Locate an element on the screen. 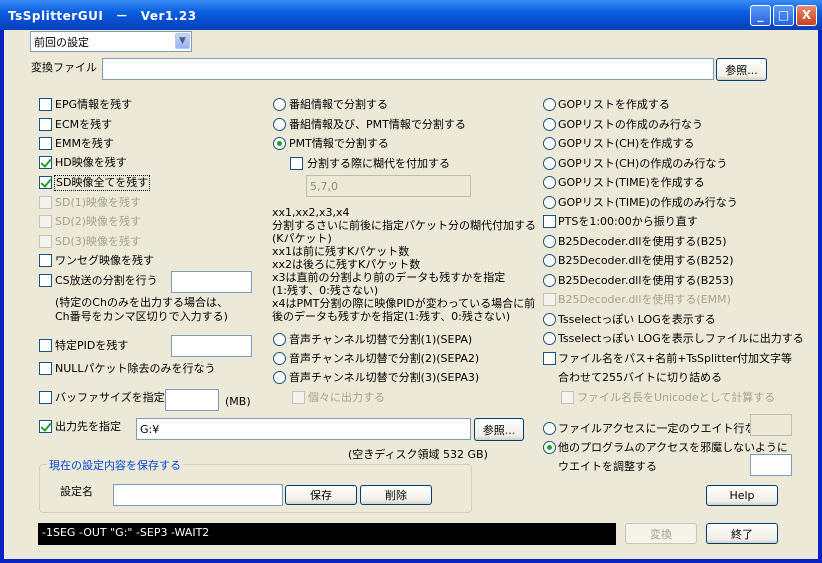  wait-fixed-radio is located at coordinates (549, 428).